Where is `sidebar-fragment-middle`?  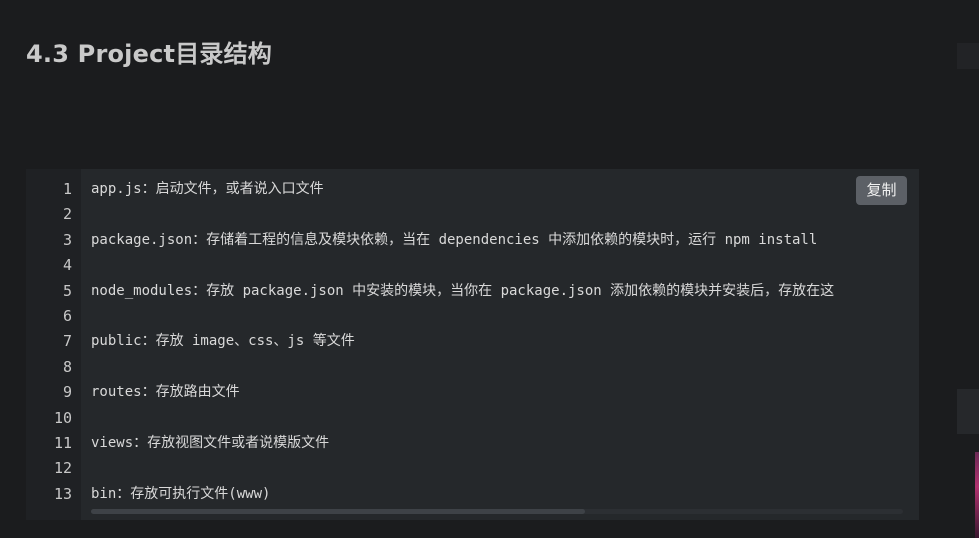 sidebar-fragment-middle is located at coordinates (968, 411).